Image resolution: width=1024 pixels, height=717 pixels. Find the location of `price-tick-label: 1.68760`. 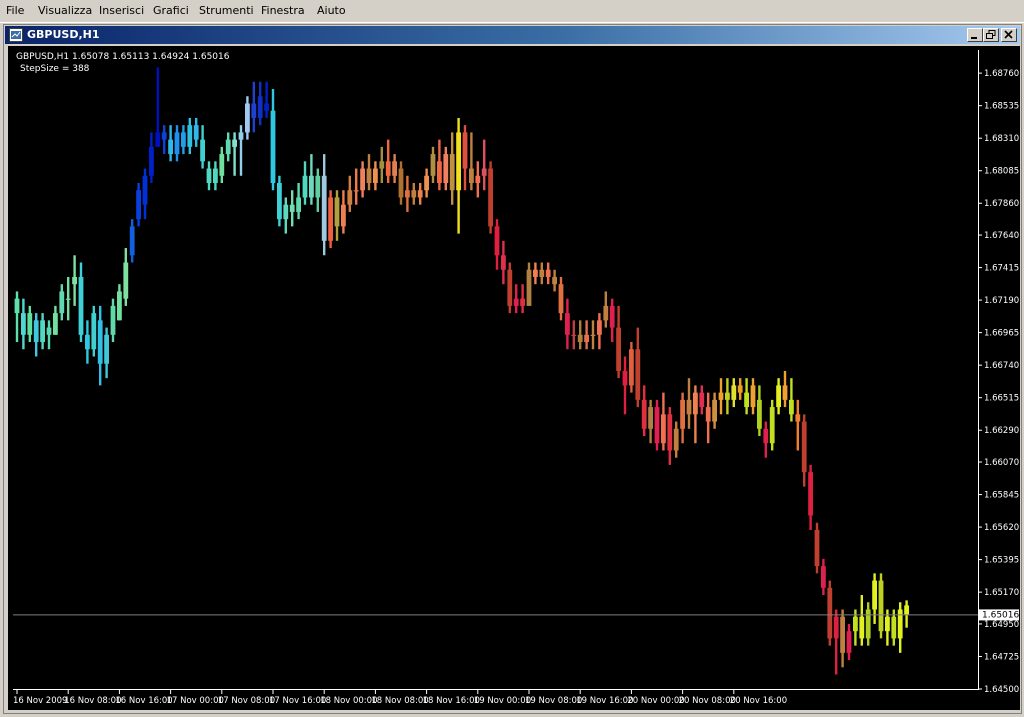

price-tick-label: 1.68760 is located at coordinates (1001, 74).